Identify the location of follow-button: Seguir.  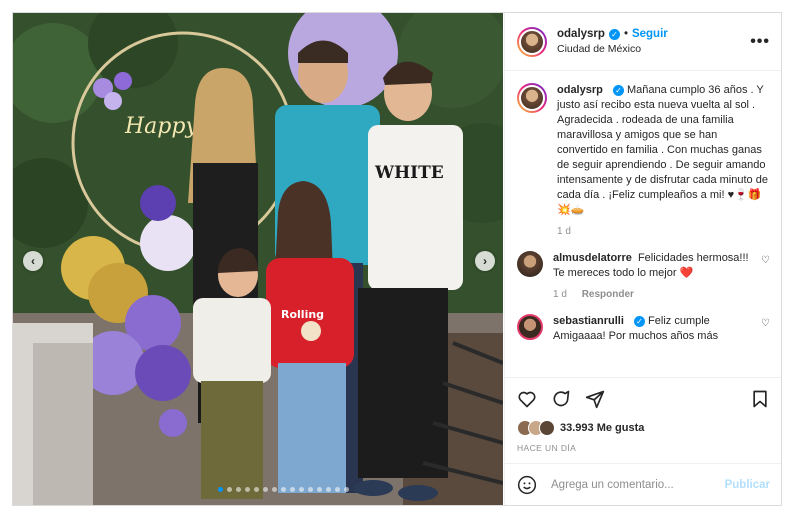
(650, 34).